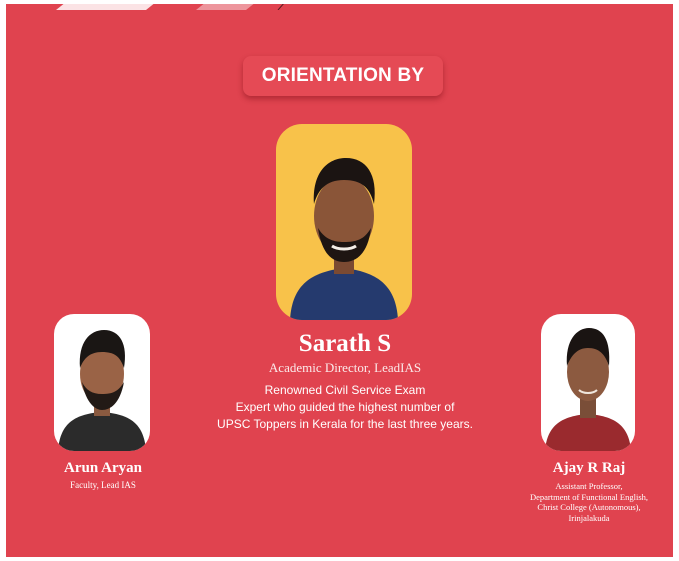 The height and width of the screenshot is (561, 679). What do you see at coordinates (589, 507) in the screenshot?
I see `title-line: Christ College (Autonomous),` at bounding box center [589, 507].